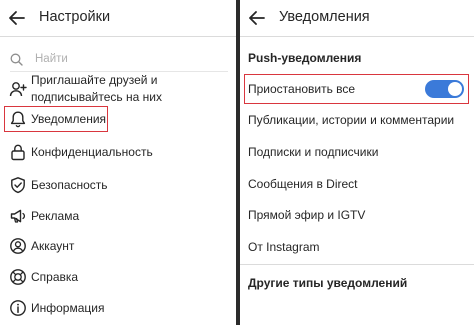 Image resolution: width=474 pixels, height=325 pixels. I want to click on settings-item-help: Справка, so click(118, 277).